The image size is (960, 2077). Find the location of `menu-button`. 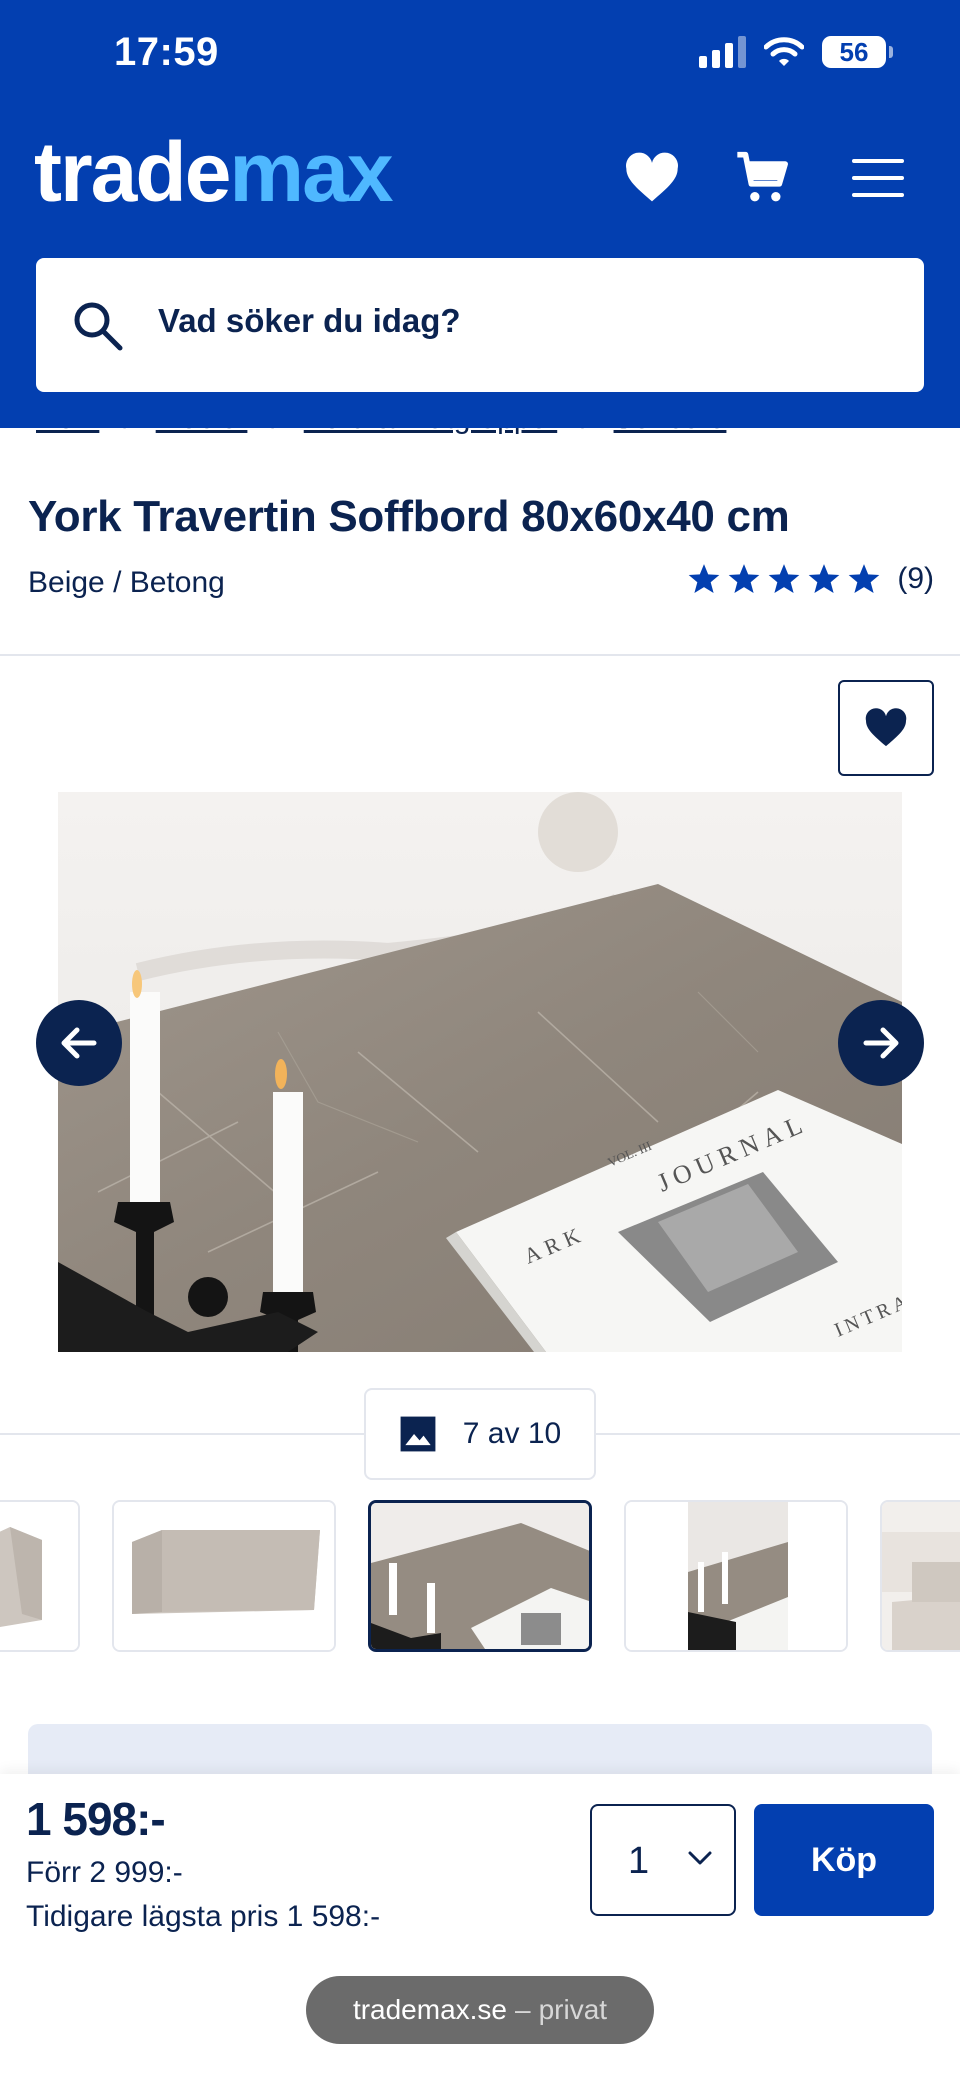

menu-button is located at coordinates (878, 178).